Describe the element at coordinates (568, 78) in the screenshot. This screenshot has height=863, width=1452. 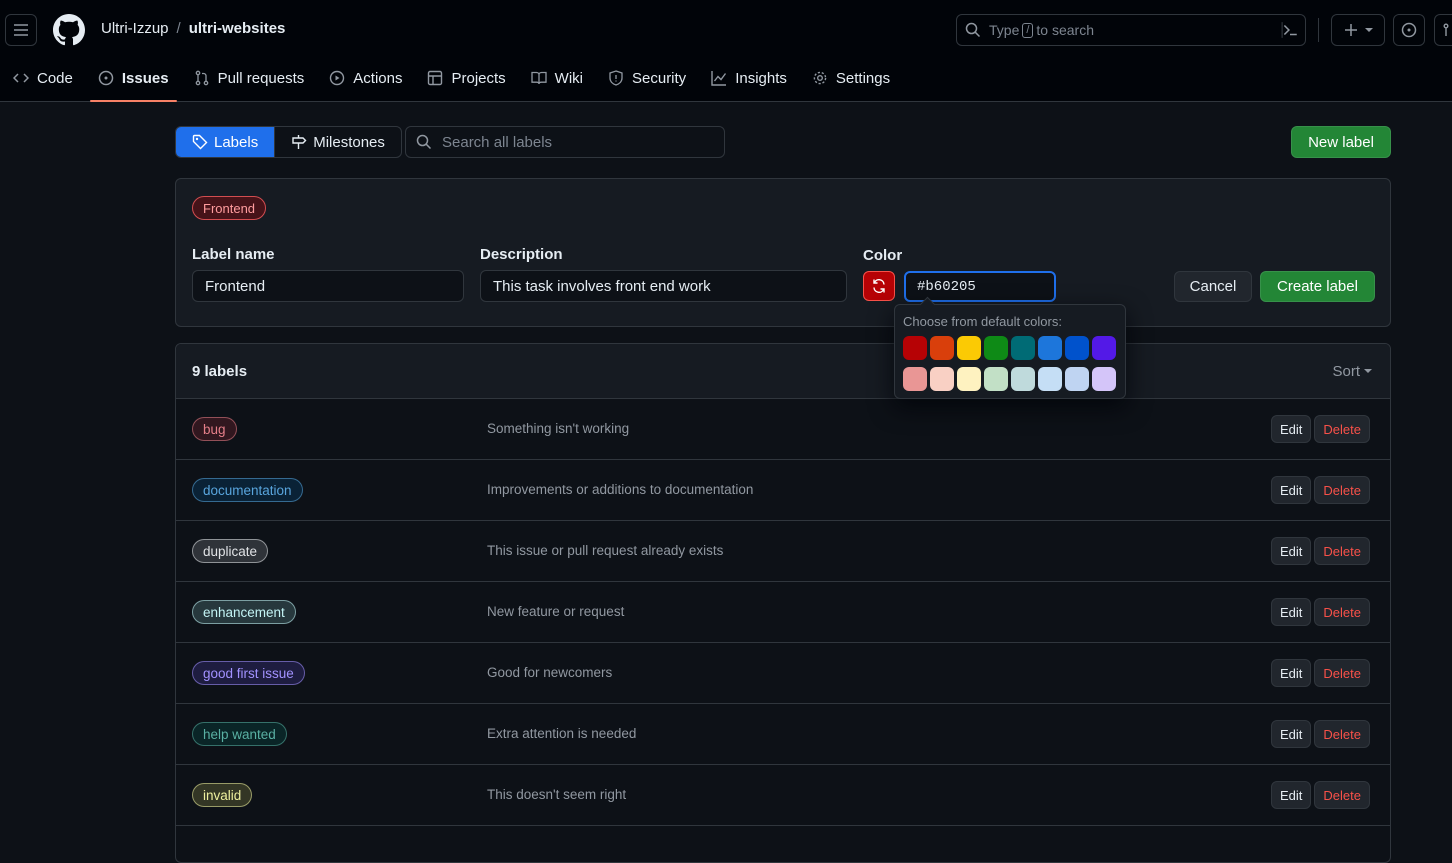
I see `tab-wiki-label: Wiki` at that location.